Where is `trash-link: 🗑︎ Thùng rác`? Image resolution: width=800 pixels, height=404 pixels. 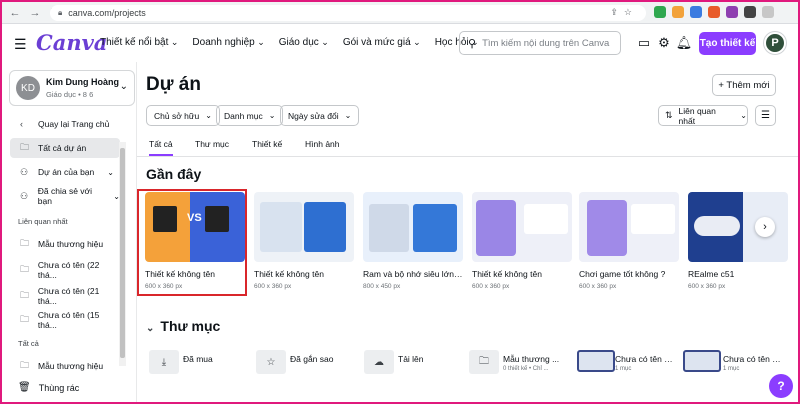
trash-link: 🗑︎ Thùng rác is located at coordinates (48, 387).